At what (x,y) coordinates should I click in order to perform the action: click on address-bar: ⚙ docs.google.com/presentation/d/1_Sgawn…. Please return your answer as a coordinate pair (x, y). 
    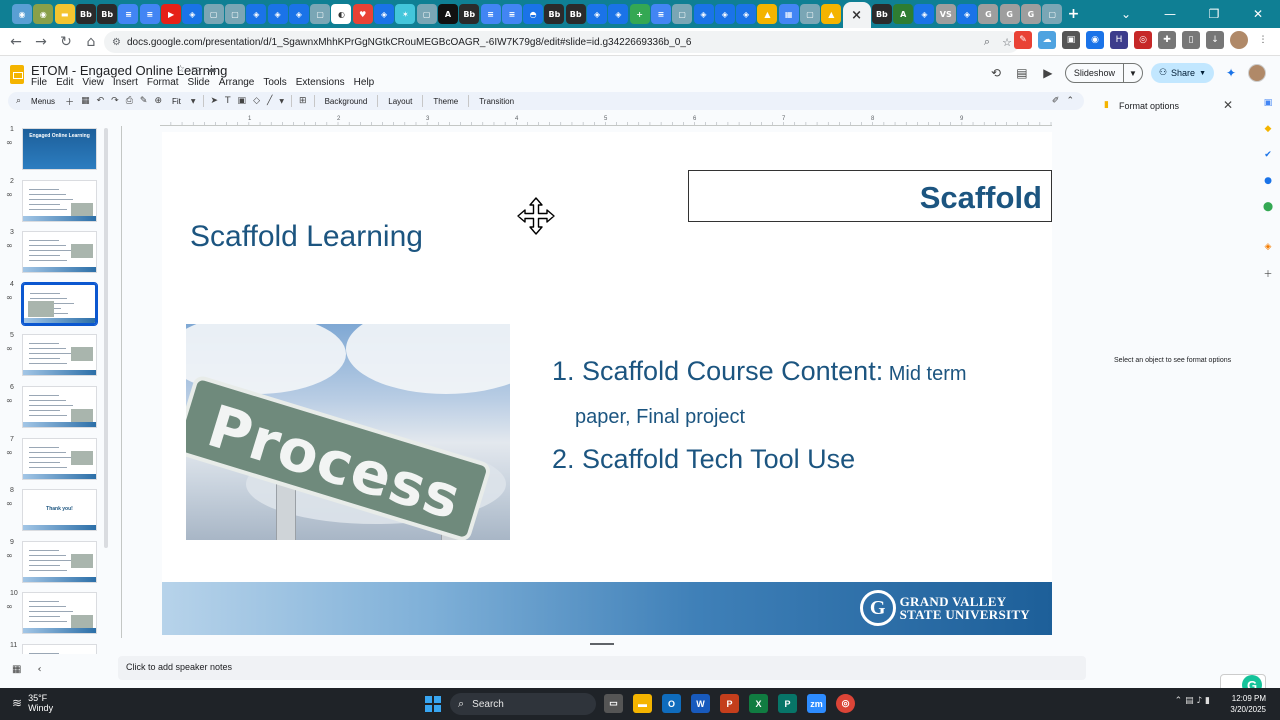
    Looking at the image, I should click on (562, 42).